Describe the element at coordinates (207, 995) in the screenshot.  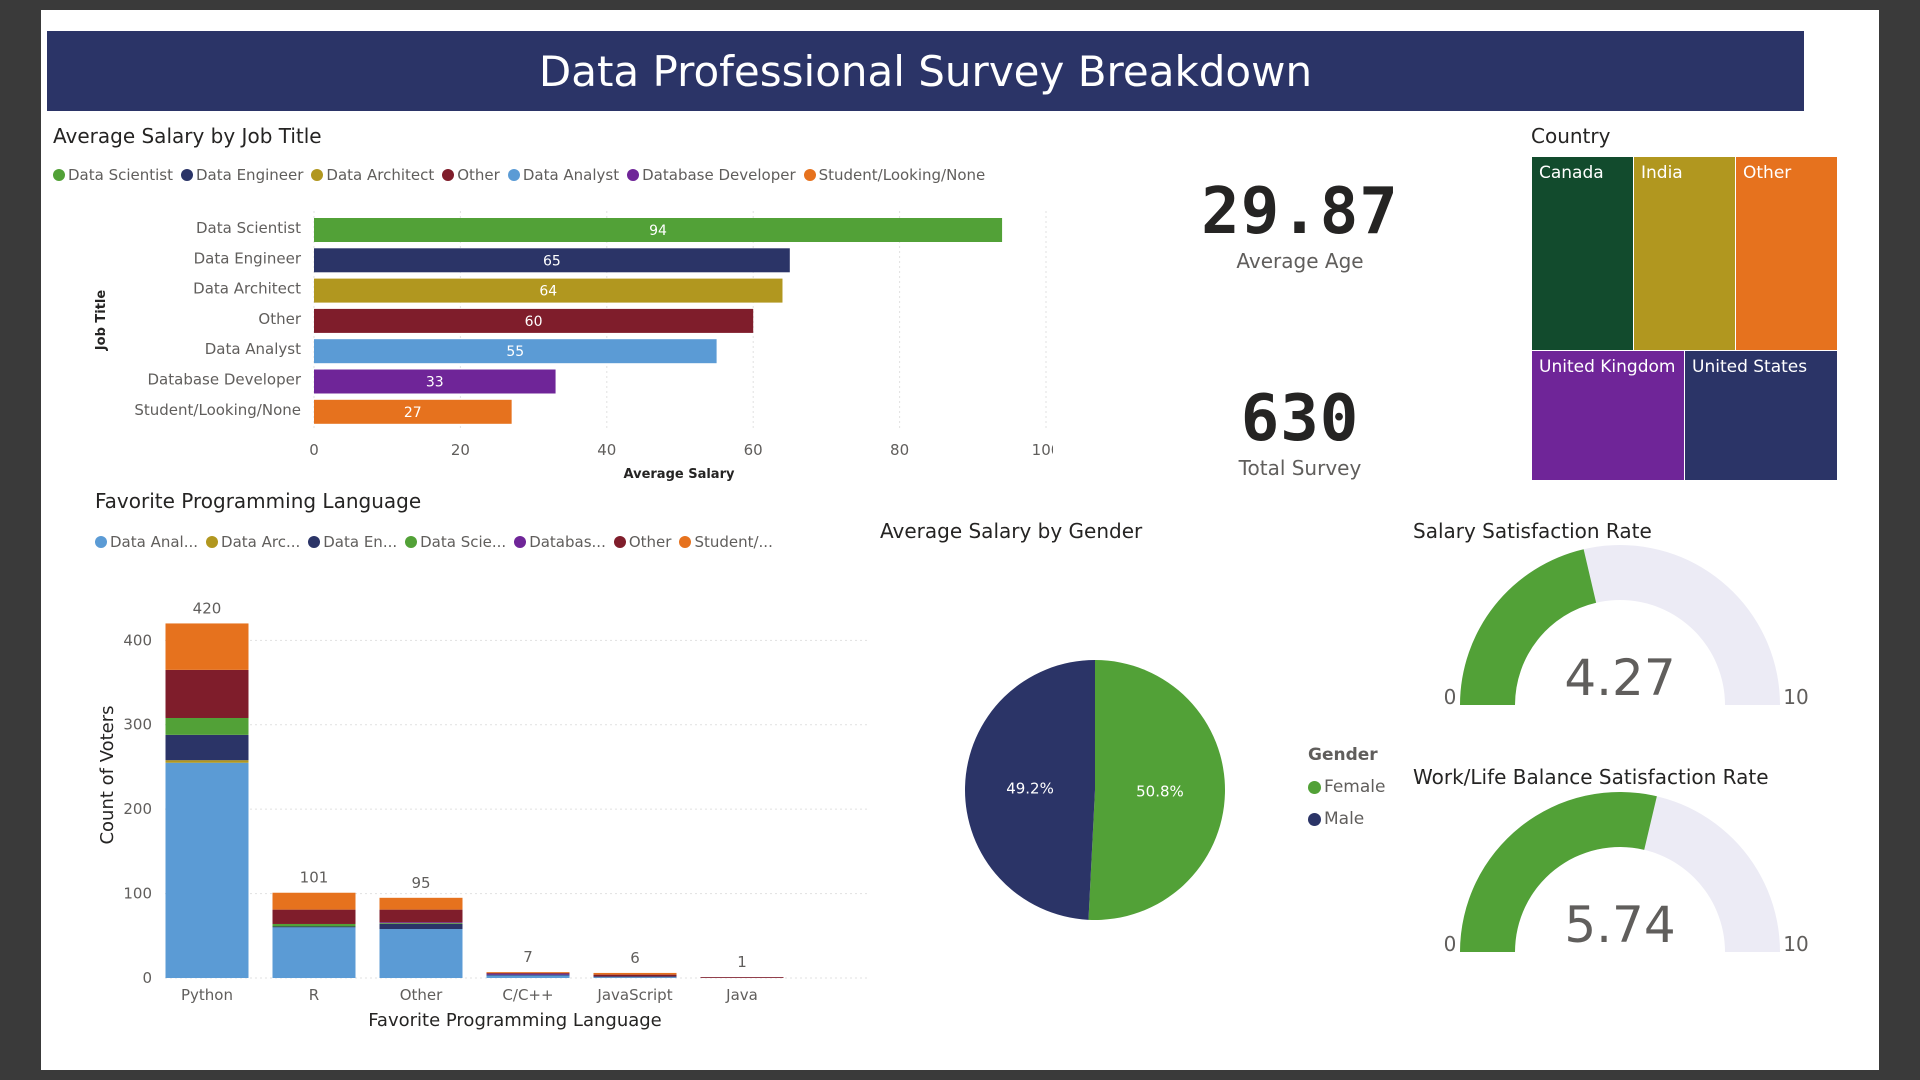
I see `x-category-label: Python` at that location.